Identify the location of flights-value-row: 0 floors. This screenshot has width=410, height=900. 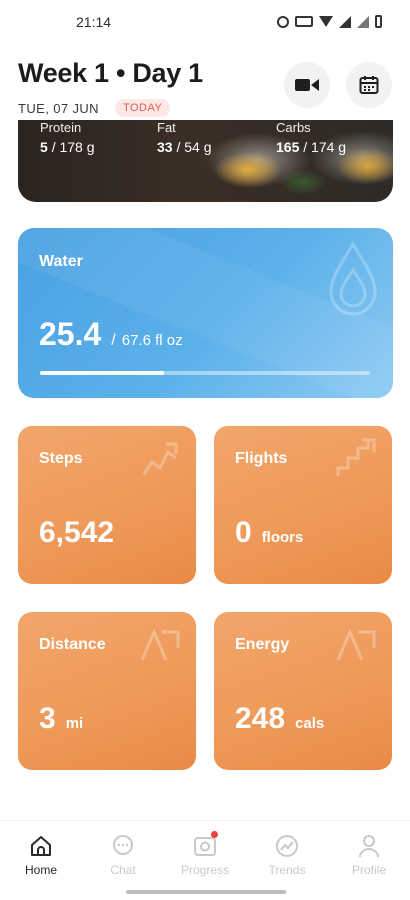
(269, 533).